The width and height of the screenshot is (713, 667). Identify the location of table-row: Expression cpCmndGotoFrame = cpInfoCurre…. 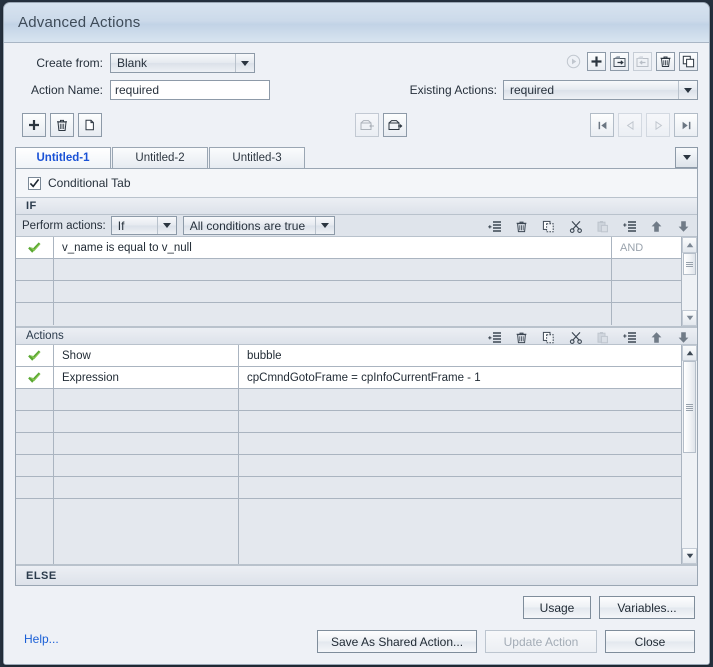
(348, 378).